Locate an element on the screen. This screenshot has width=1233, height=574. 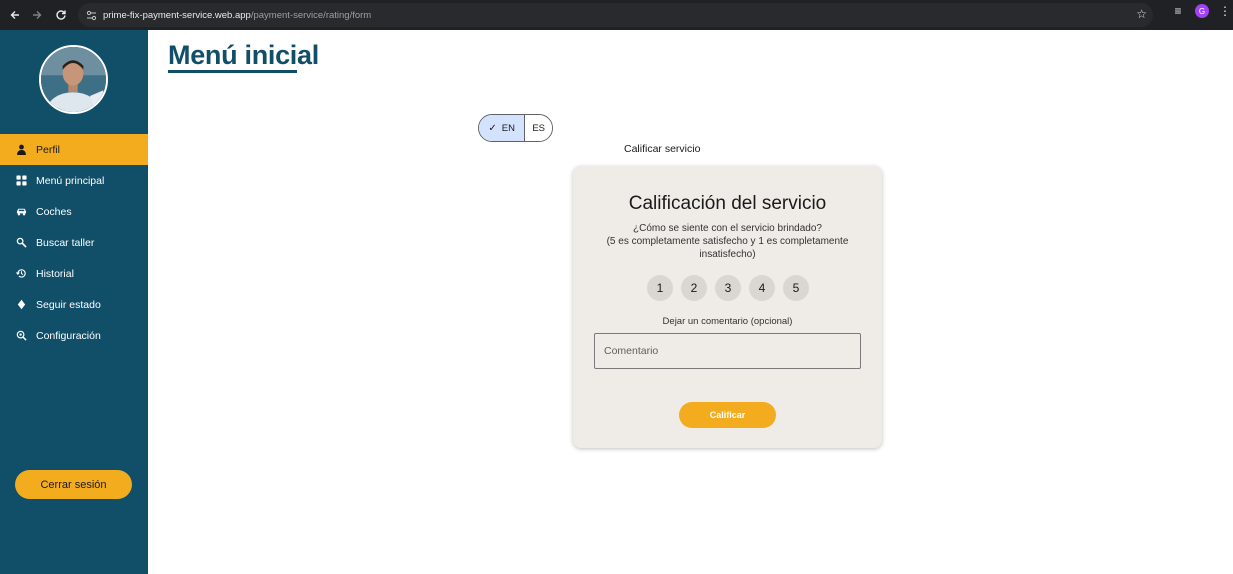
logout-button: Cerrar sesión is located at coordinates (73, 484).